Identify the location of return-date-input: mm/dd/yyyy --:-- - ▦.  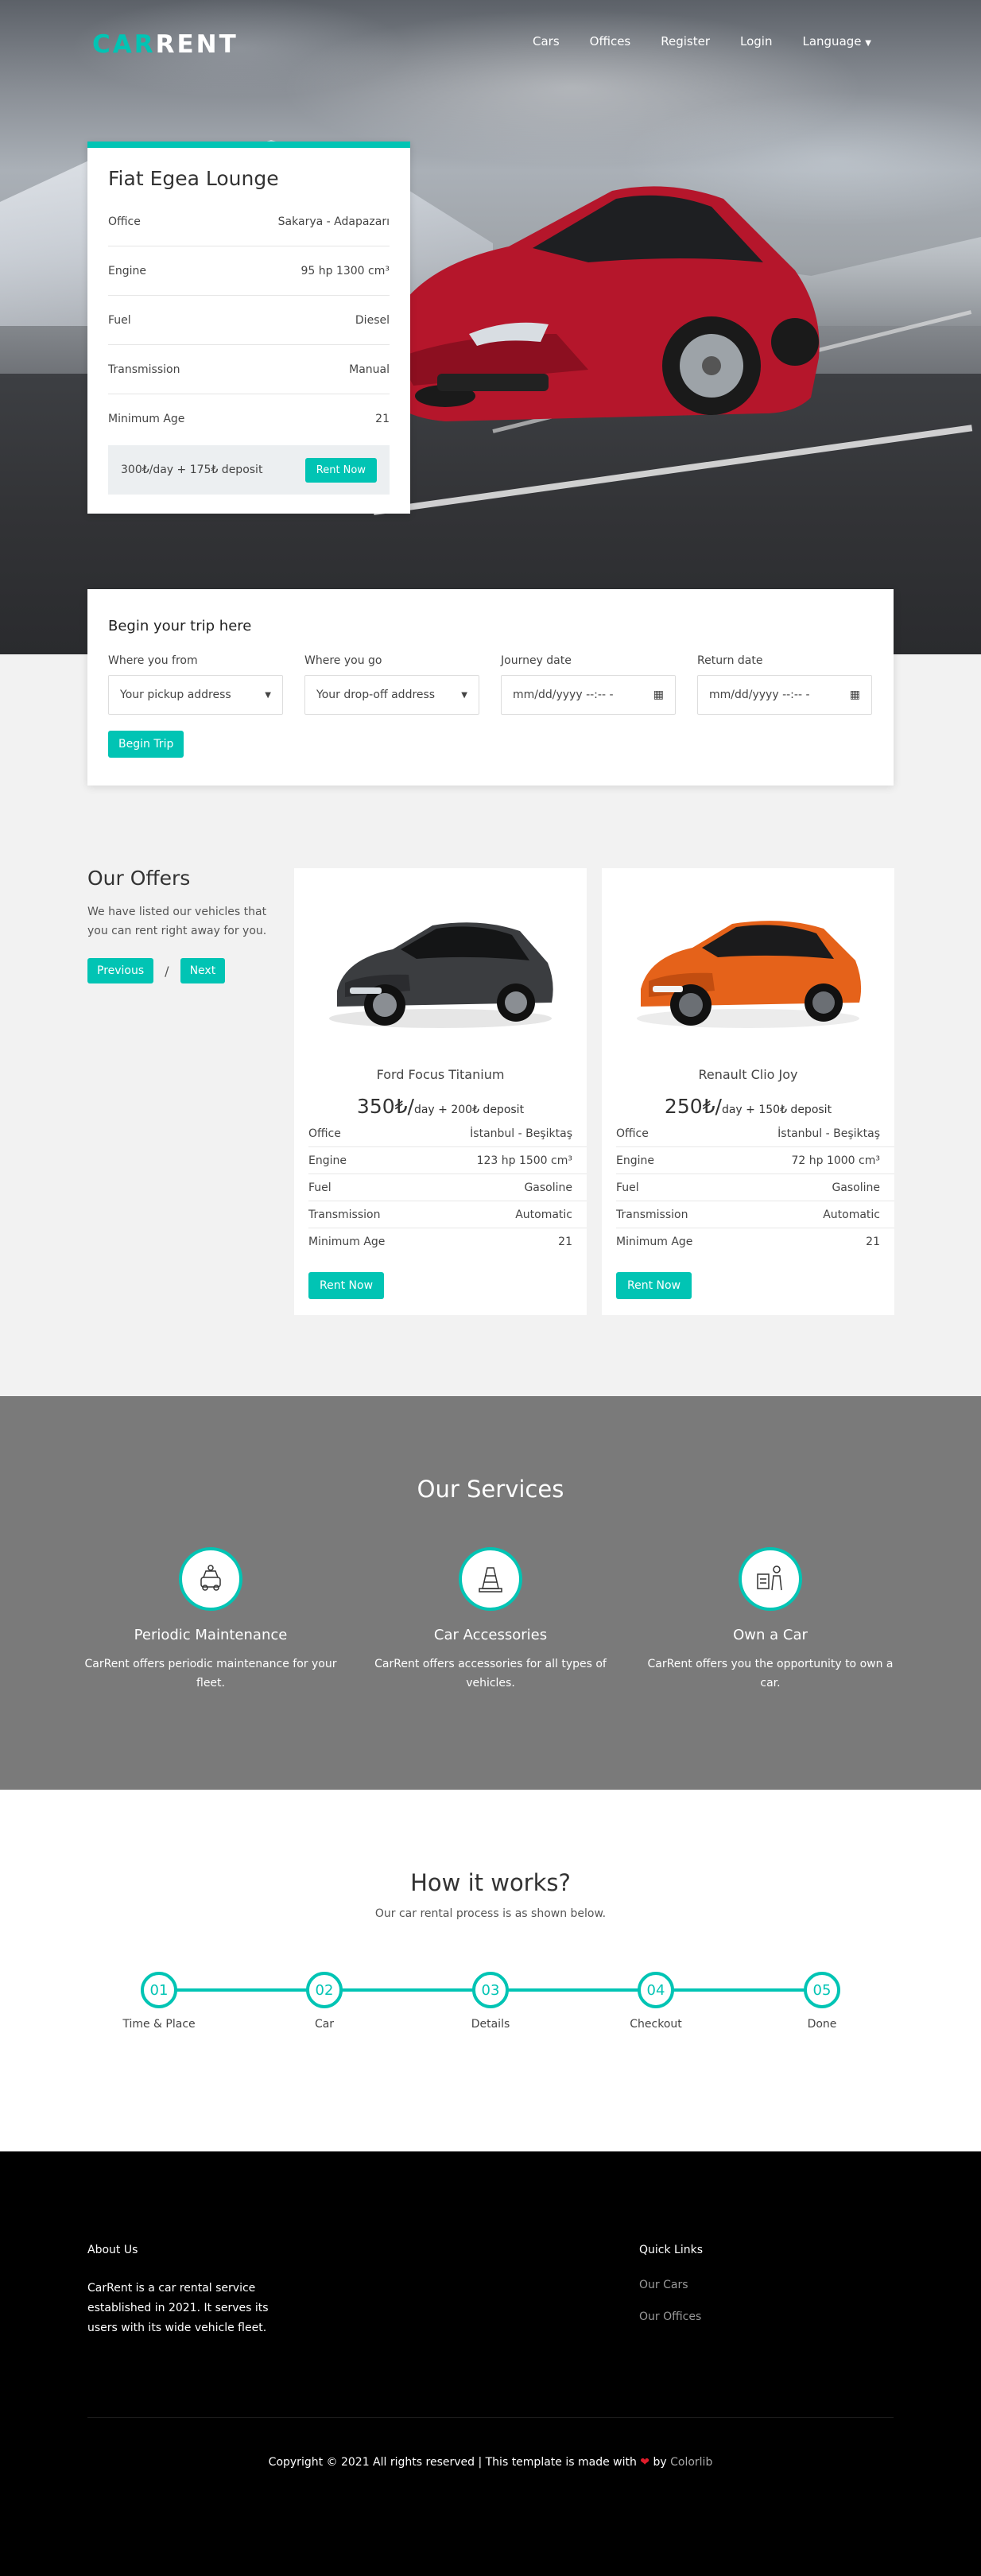
(785, 695).